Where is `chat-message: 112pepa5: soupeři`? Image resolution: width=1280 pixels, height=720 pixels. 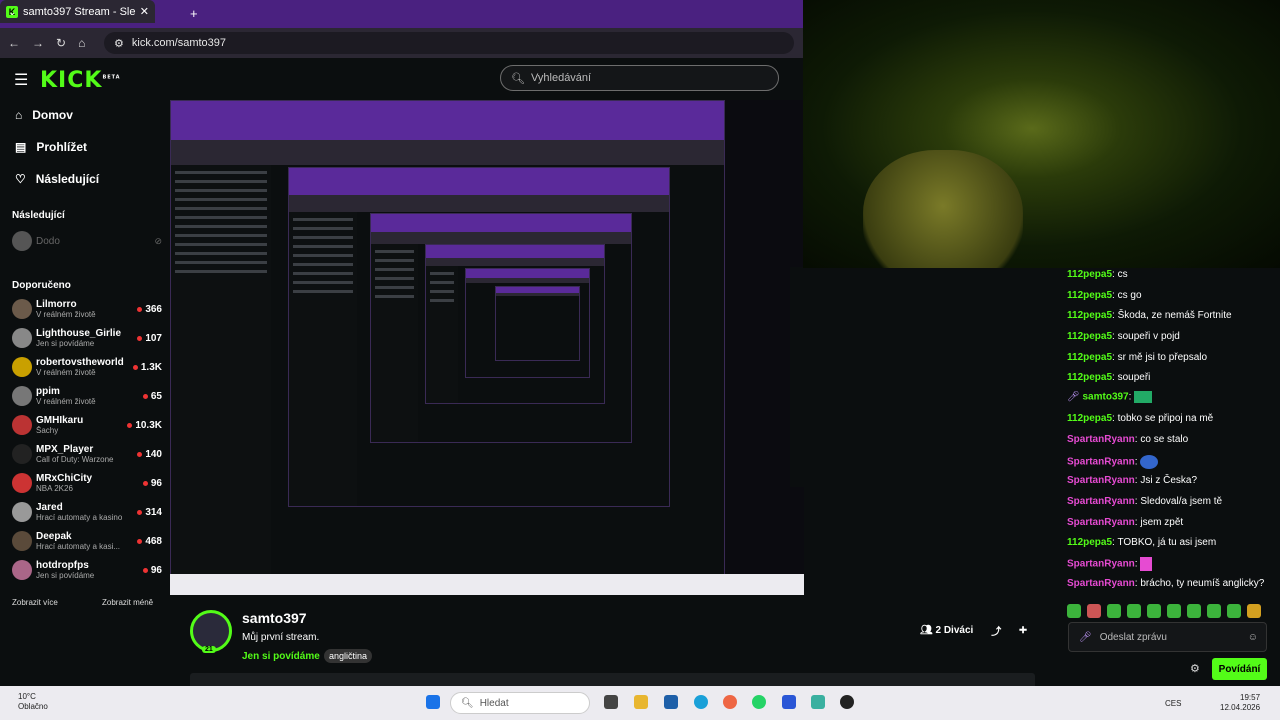 chat-message: 112pepa5: soupeři is located at coordinates (1109, 377).